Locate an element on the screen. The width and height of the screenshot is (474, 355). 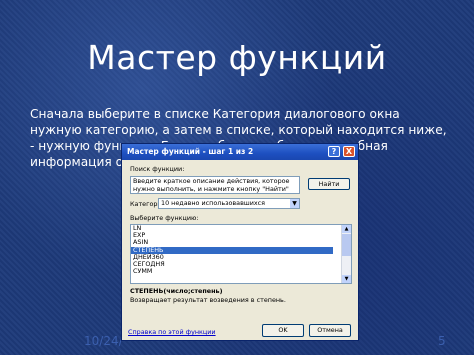
list-item: EXP is located at coordinates (241, 235).